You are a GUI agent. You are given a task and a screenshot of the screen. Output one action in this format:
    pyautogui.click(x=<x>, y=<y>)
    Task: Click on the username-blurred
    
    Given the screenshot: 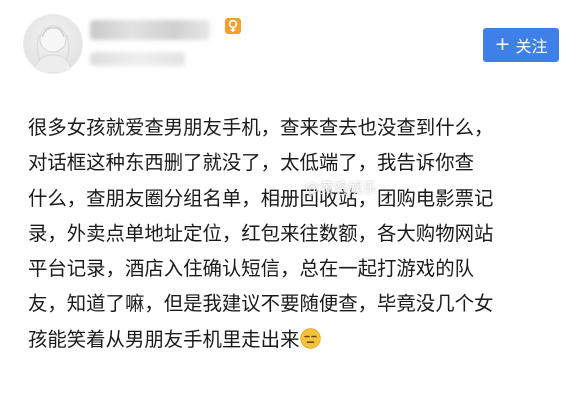 What is the action you would take?
    pyautogui.click(x=150, y=30)
    